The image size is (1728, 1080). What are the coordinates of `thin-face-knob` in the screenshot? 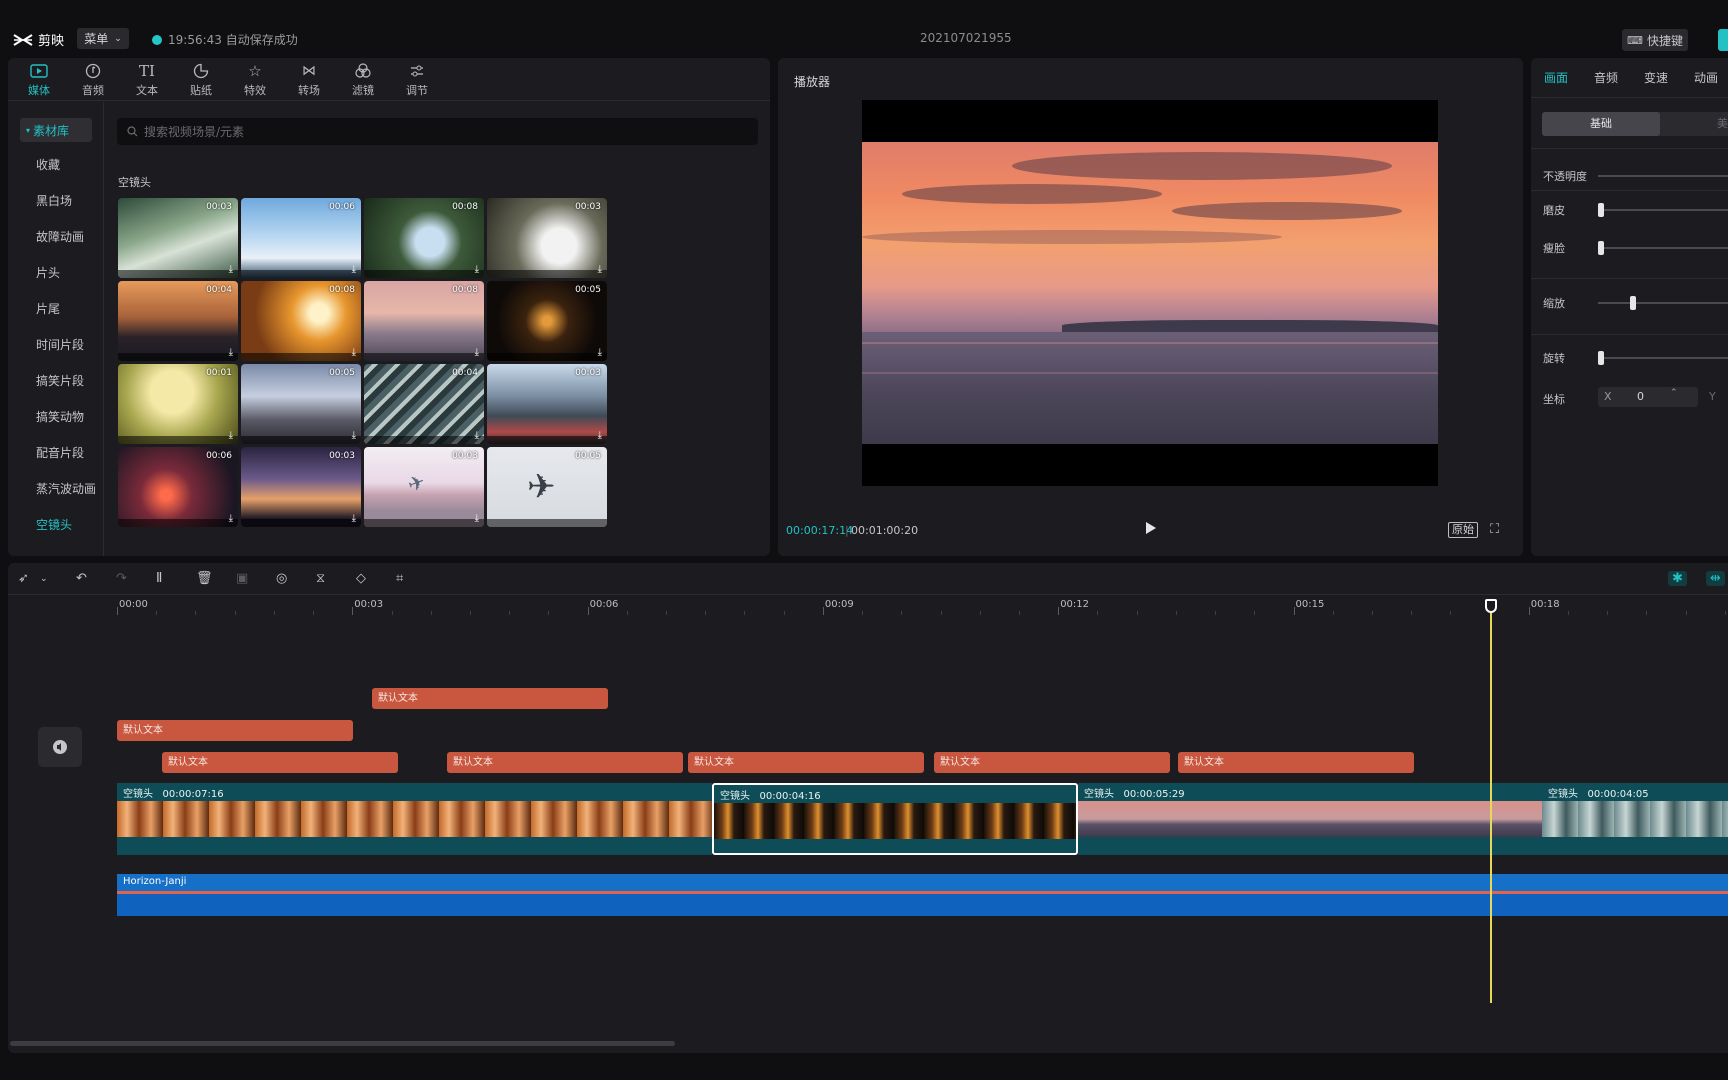 It's located at (1601, 248).